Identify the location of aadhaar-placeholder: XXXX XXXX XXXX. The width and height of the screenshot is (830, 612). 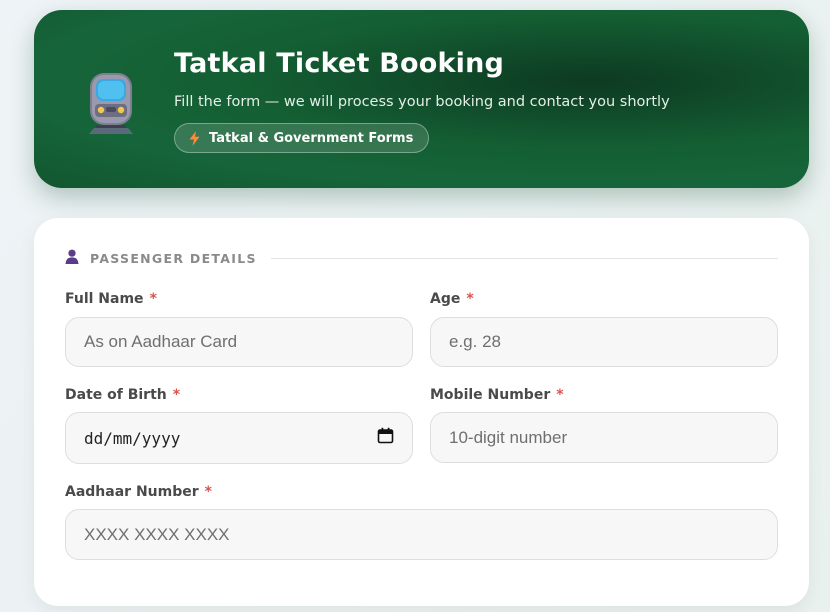
(157, 534).